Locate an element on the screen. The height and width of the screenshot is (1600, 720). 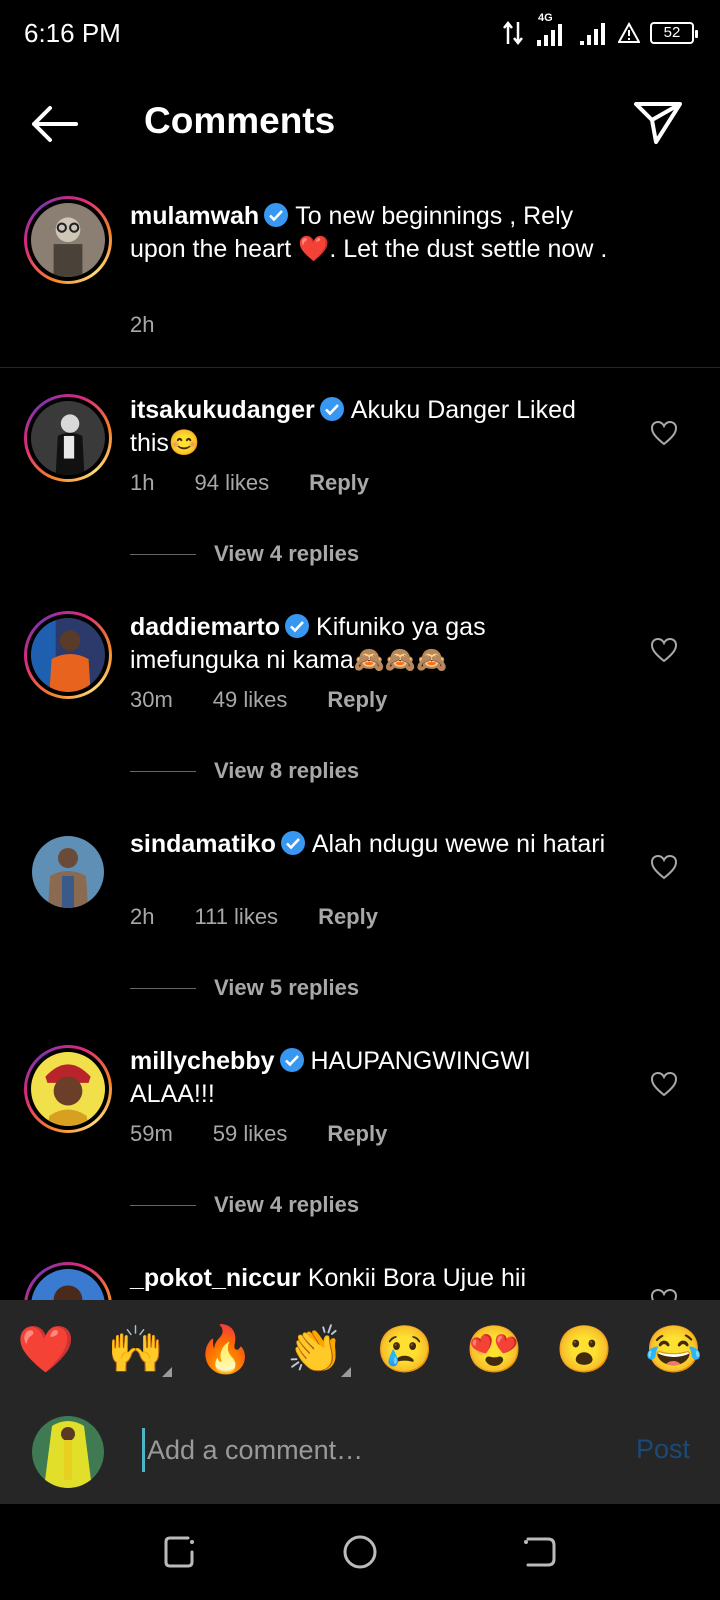
data-arrows-icon is located at coordinates (513, 33).